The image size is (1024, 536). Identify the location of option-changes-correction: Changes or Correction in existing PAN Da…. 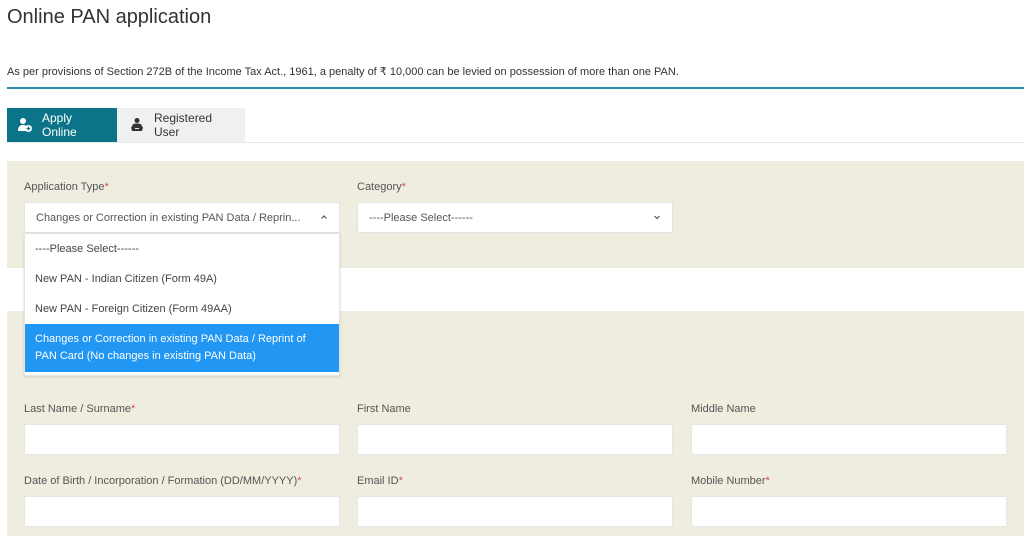
(182, 348).